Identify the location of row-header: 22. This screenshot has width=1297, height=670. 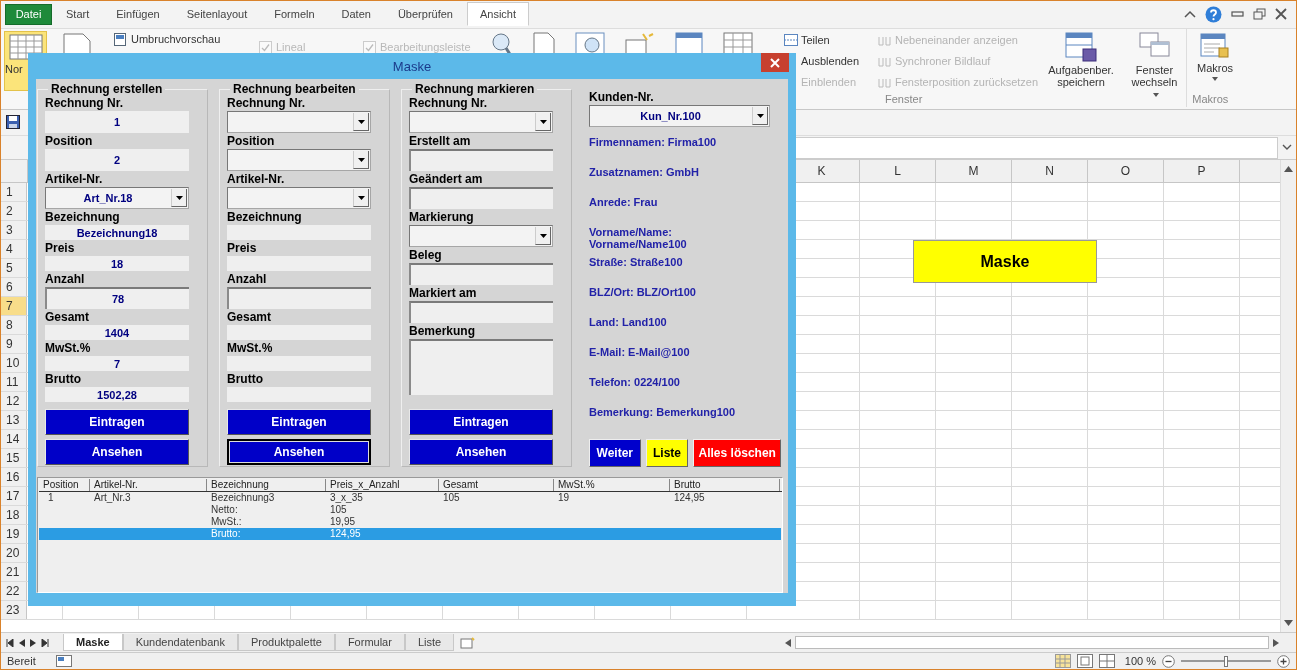
(14, 591).